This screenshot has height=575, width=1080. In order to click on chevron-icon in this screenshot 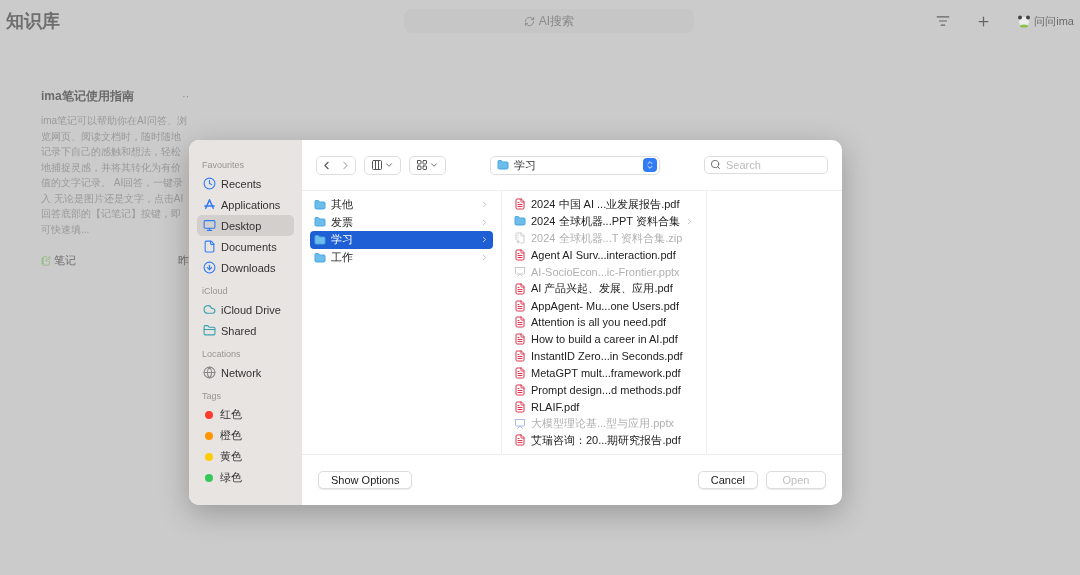, I will do `click(689, 221)`.